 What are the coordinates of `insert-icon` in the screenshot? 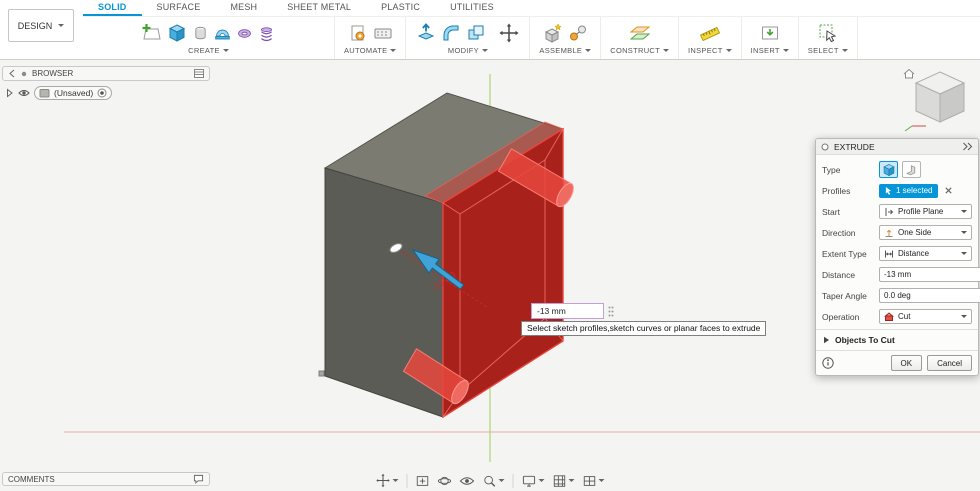 It's located at (770, 33).